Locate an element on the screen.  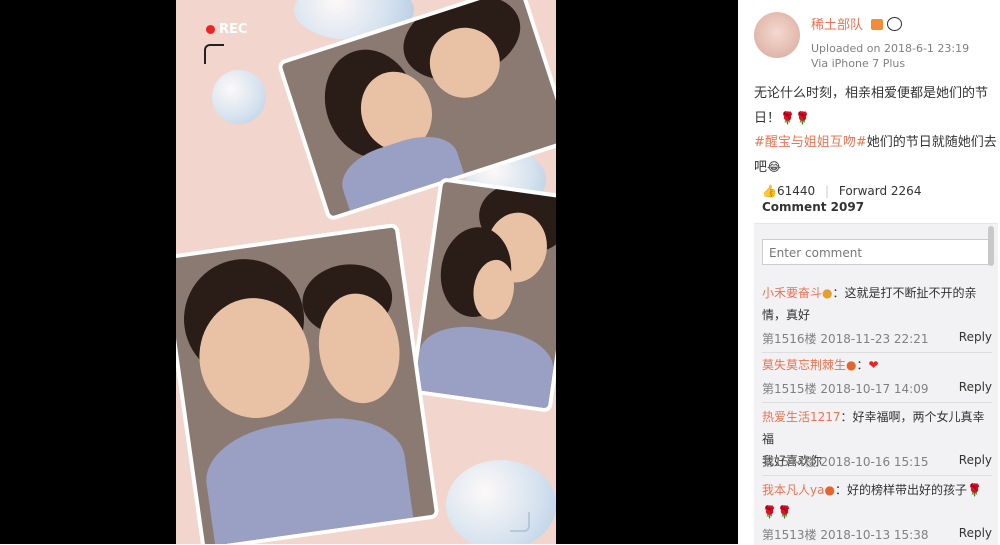
post-text-line2: 日！ is located at coordinates (767, 118).